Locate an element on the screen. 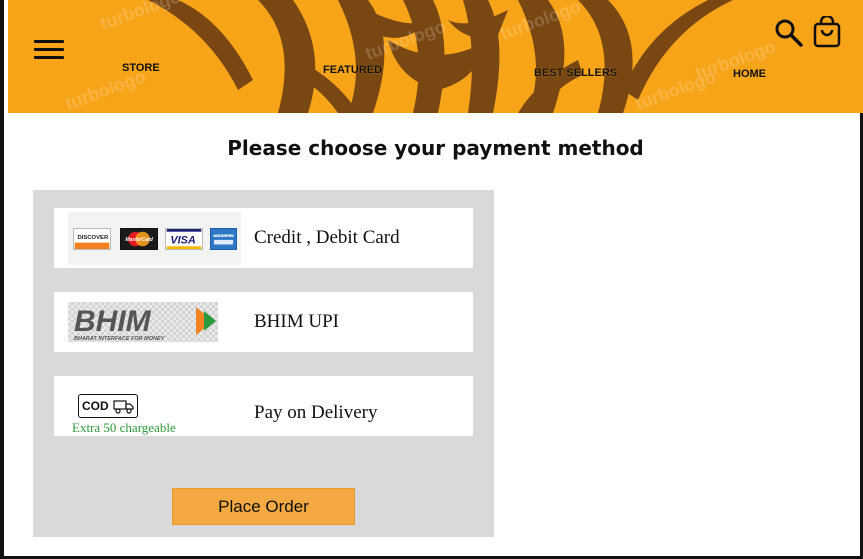 Image resolution: width=863 pixels, height=559 pixels. payment-option-cod: COD Extra 50 chargeable Pay on Delivery is located at coordinates (263, 406).